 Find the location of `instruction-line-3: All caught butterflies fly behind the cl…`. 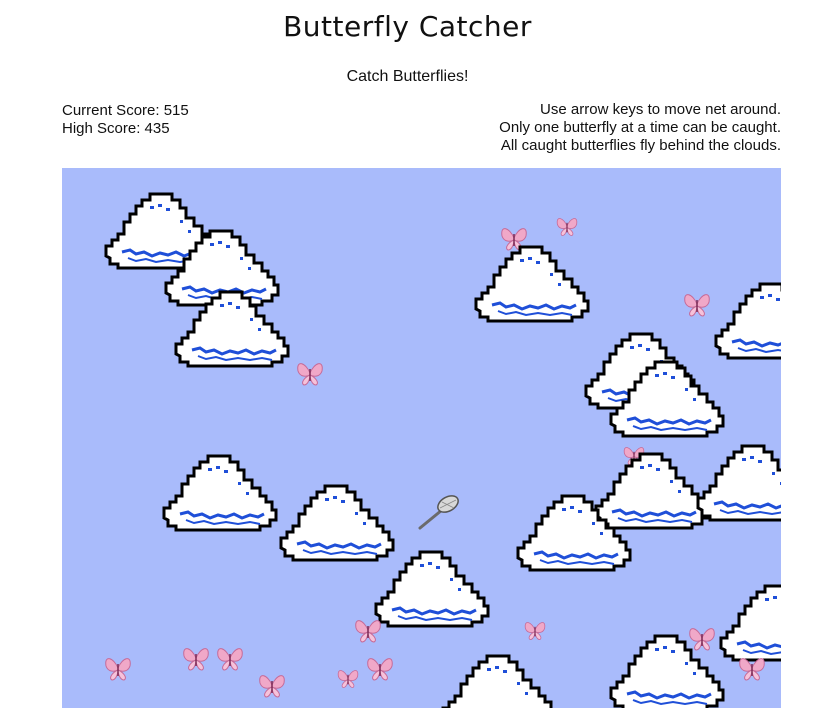

instruction-line-3: All caught butterflies fly behind the cl… is located at coordinates (640, 145).